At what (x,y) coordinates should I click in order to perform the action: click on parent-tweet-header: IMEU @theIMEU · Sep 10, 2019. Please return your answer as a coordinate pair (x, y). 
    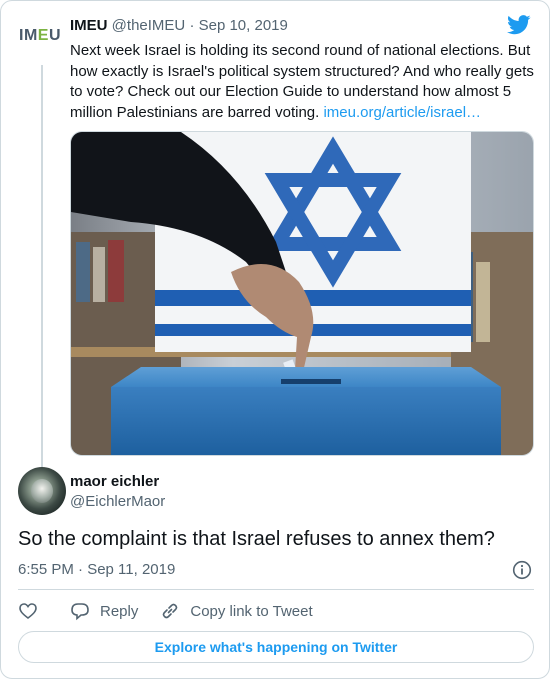
    Looking at the image, I should click on (179, 25).